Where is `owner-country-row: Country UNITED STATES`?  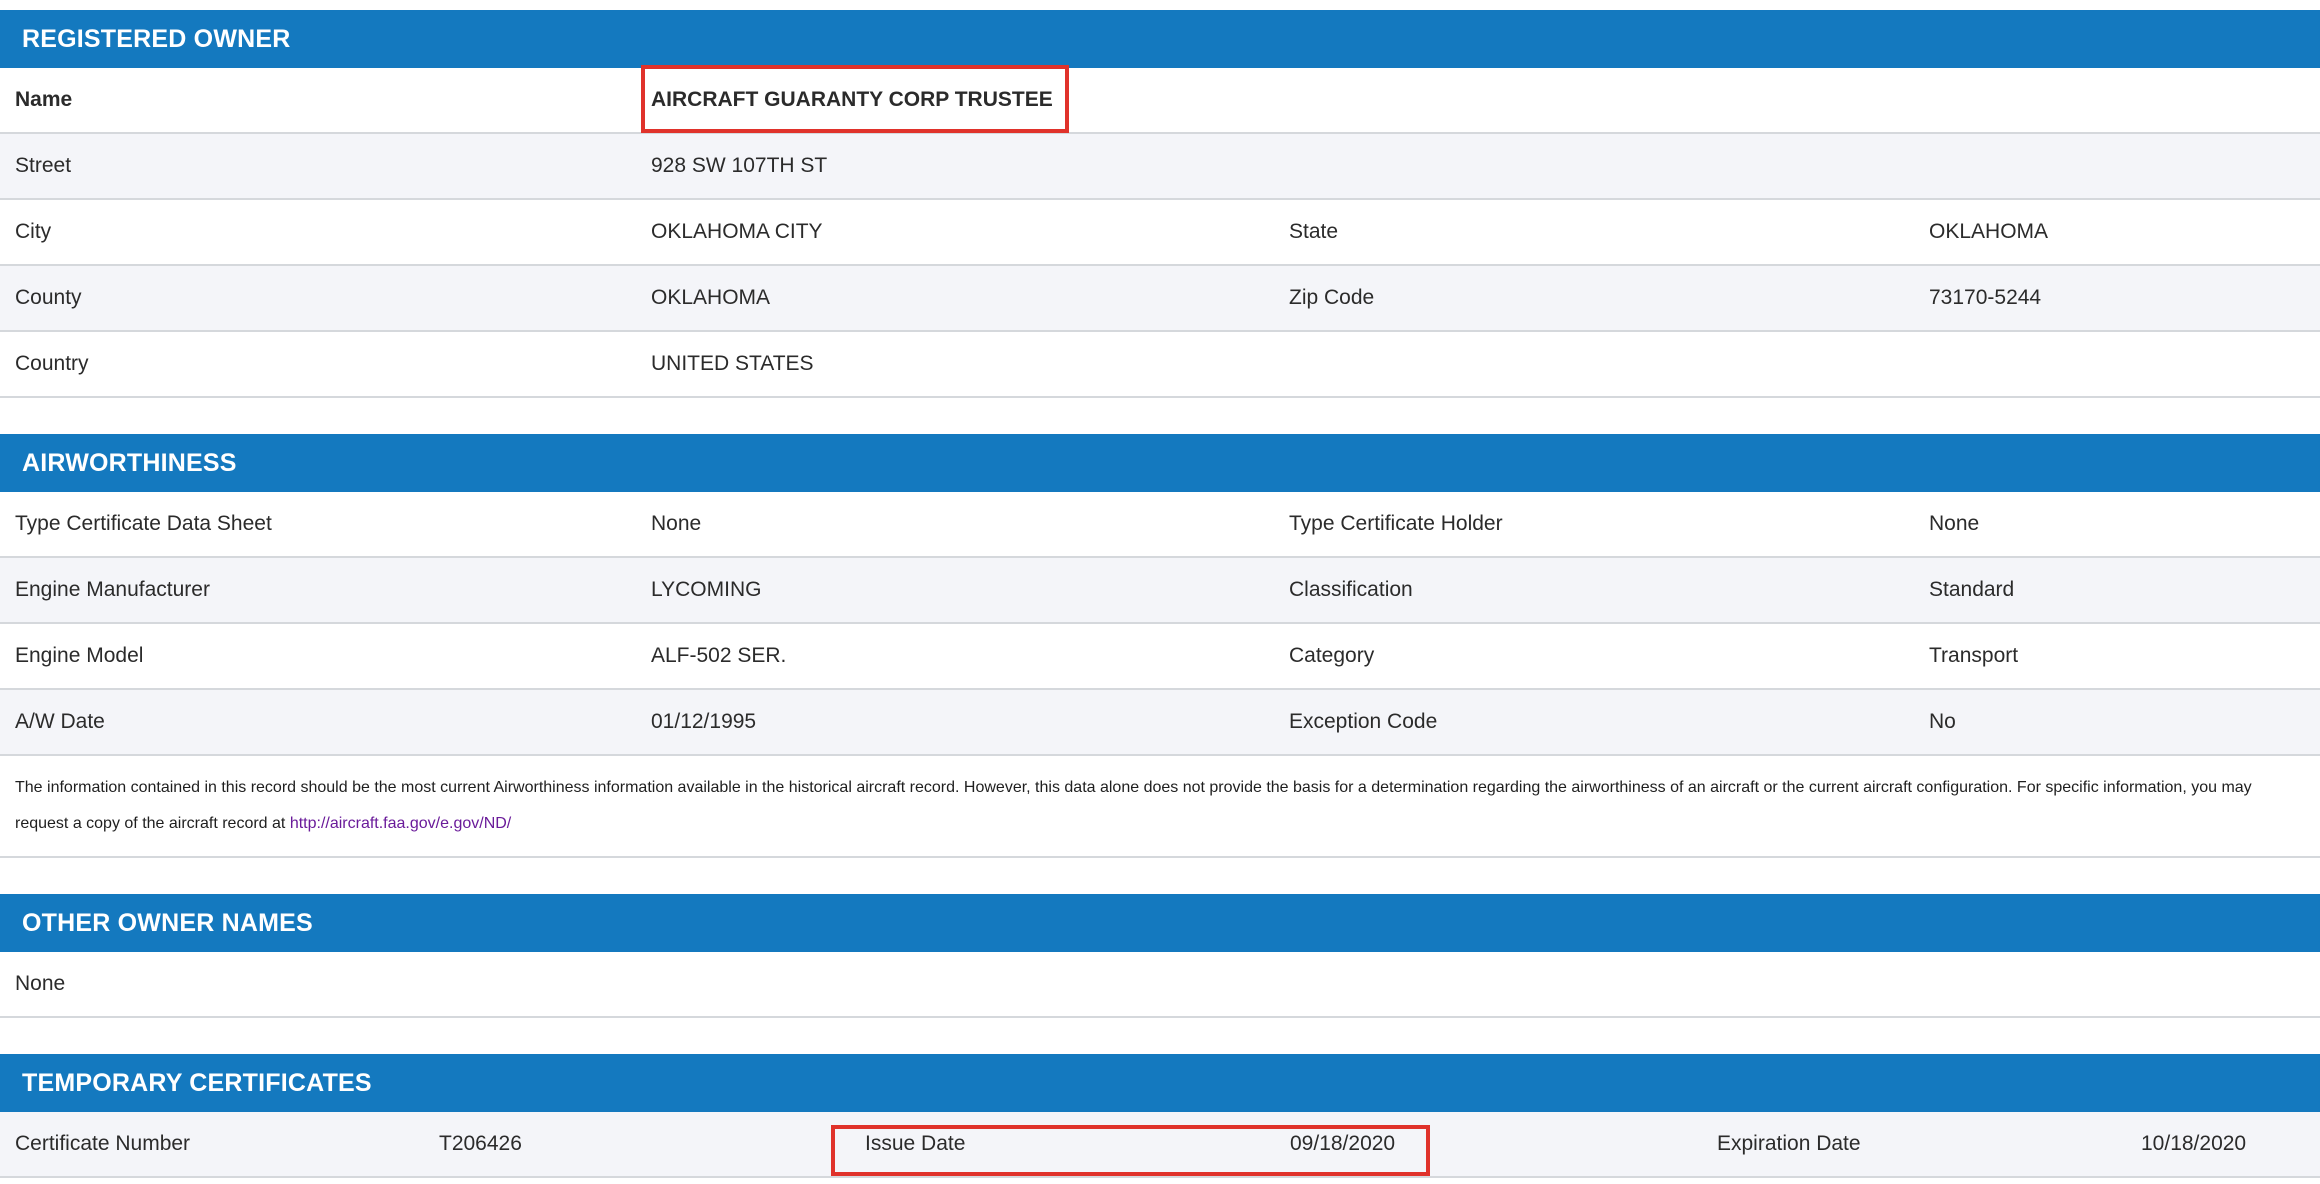 owner-country-row: Country UNITED STATES is located at coordinates (1160, 365).